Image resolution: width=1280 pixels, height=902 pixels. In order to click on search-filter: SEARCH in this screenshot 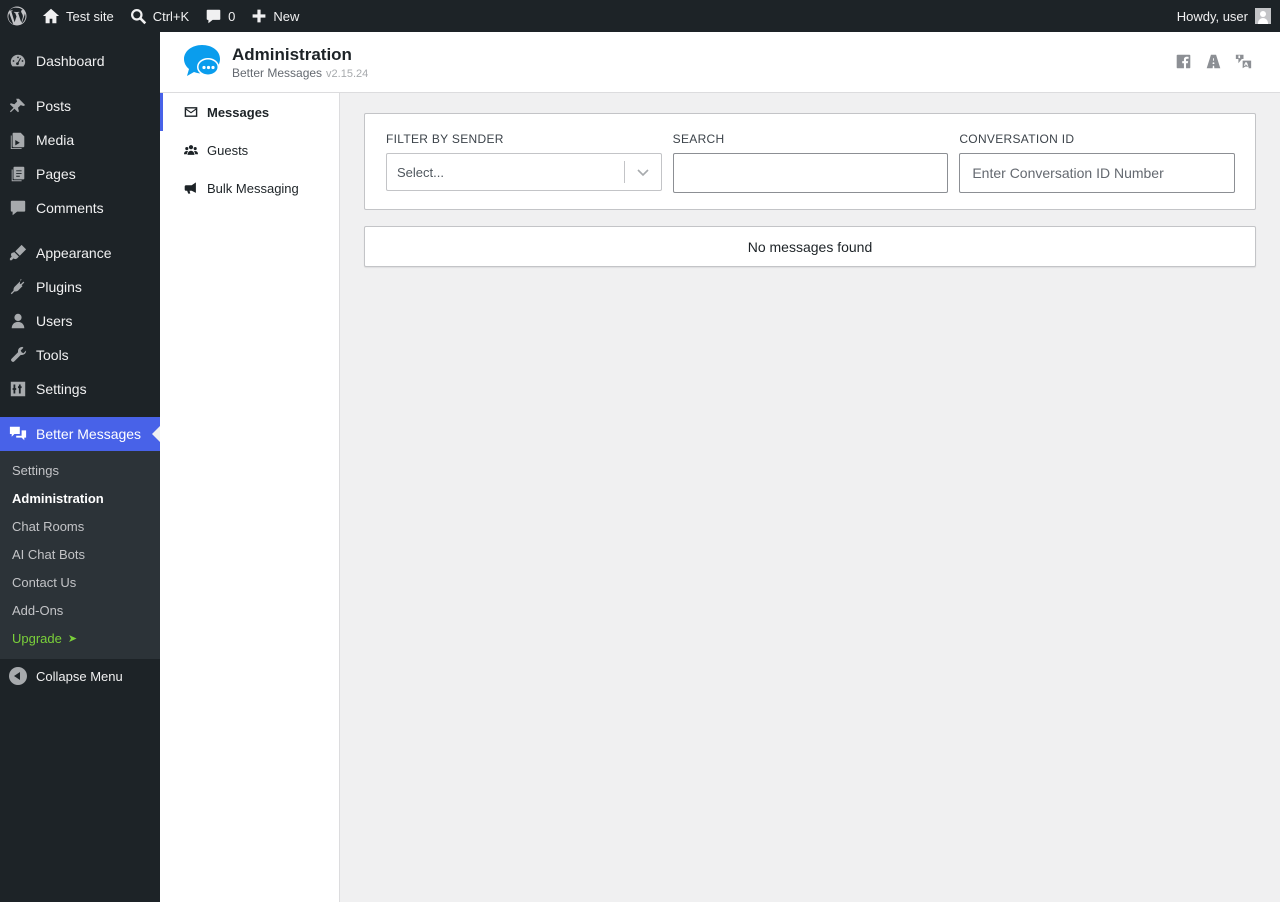, I will do `click(810, 170)`.